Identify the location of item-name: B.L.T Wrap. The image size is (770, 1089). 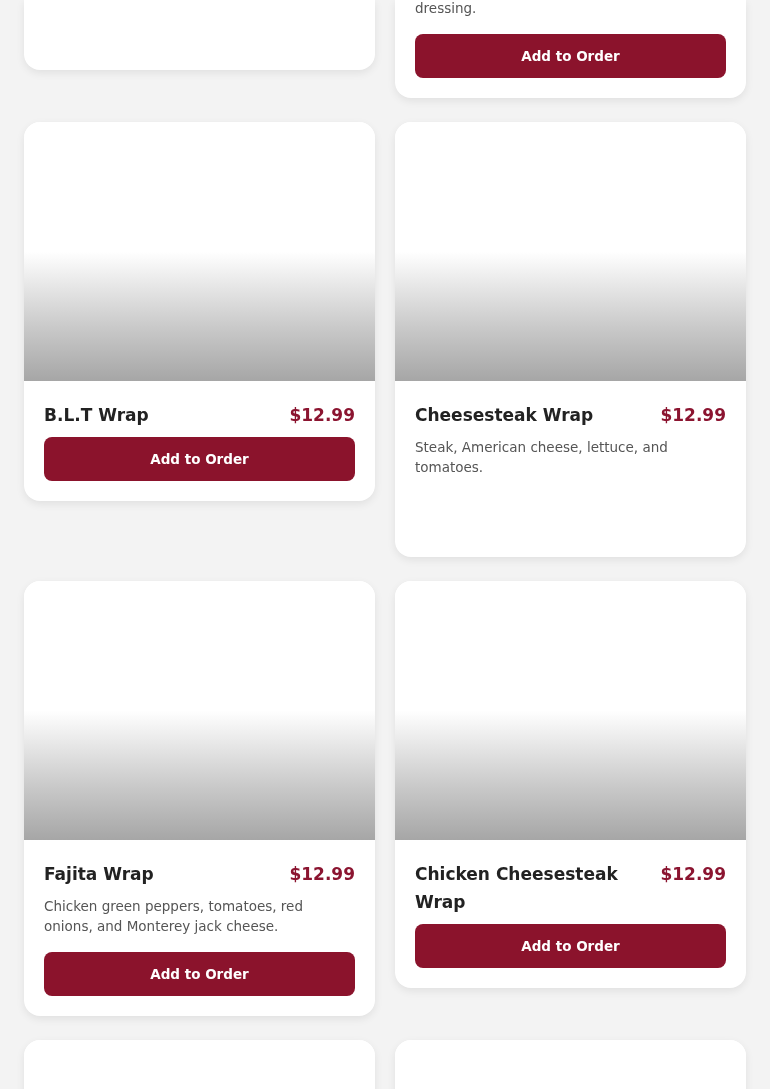
(96, 415).